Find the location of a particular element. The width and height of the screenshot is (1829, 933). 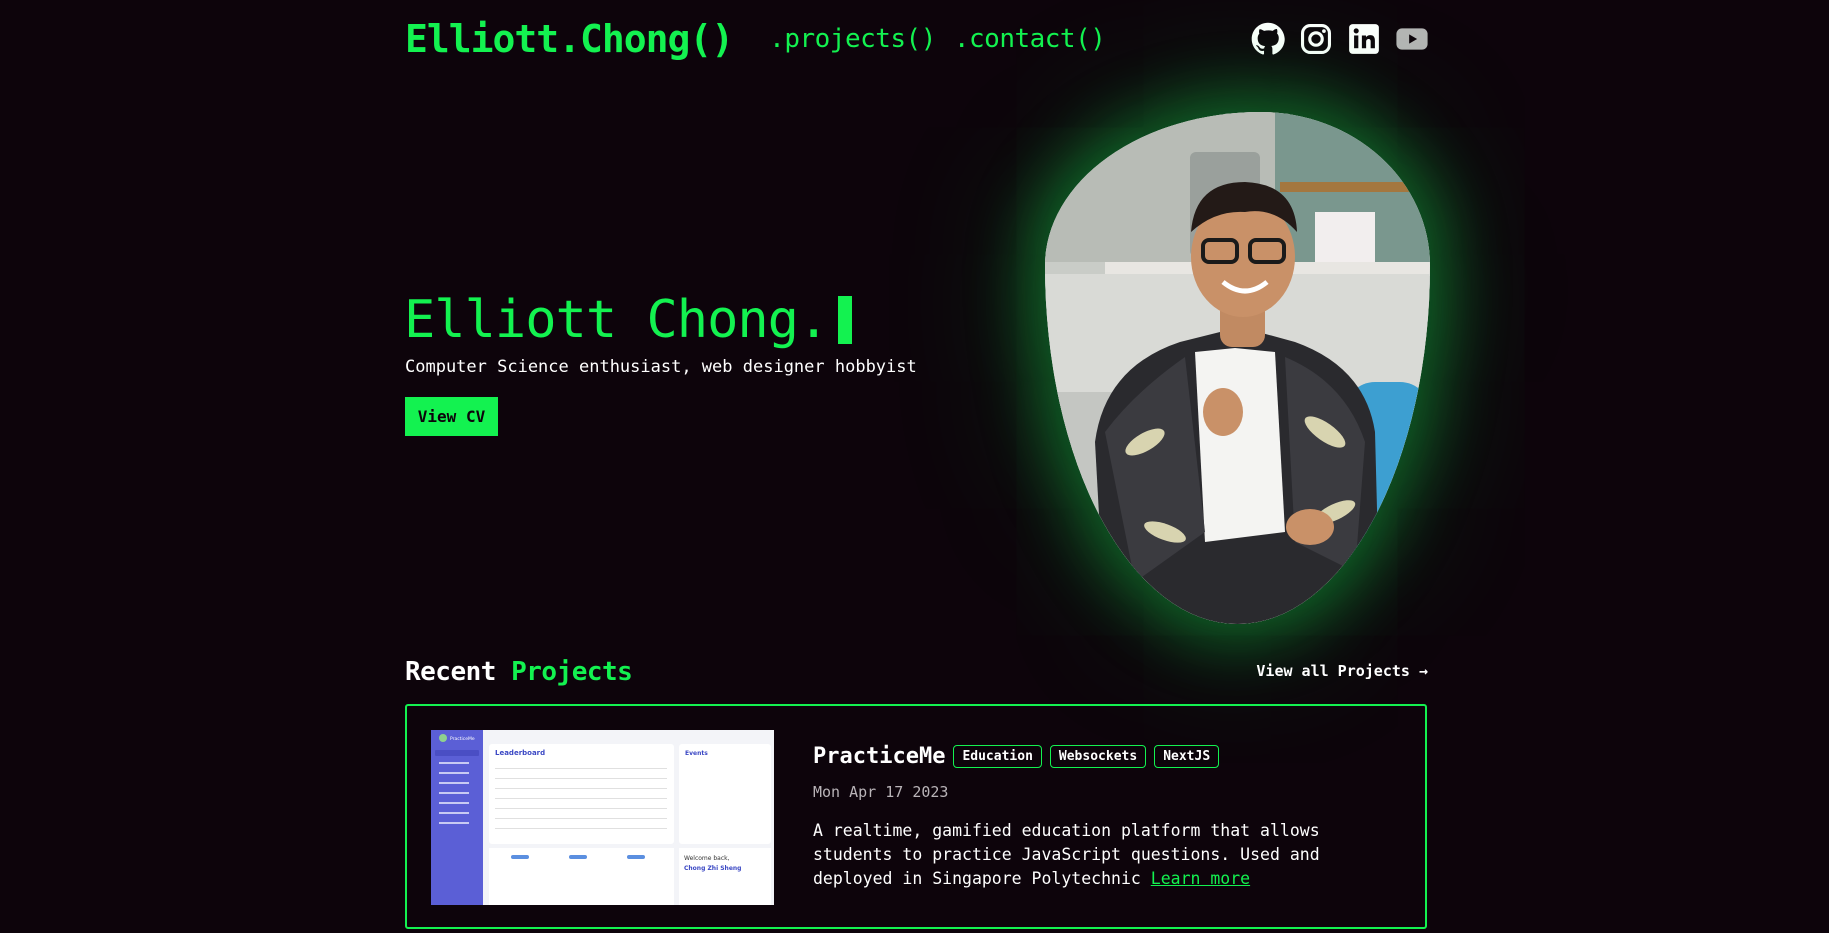

brand-logo-link: Elliott.Chong() is located at coordinates (569, 39).